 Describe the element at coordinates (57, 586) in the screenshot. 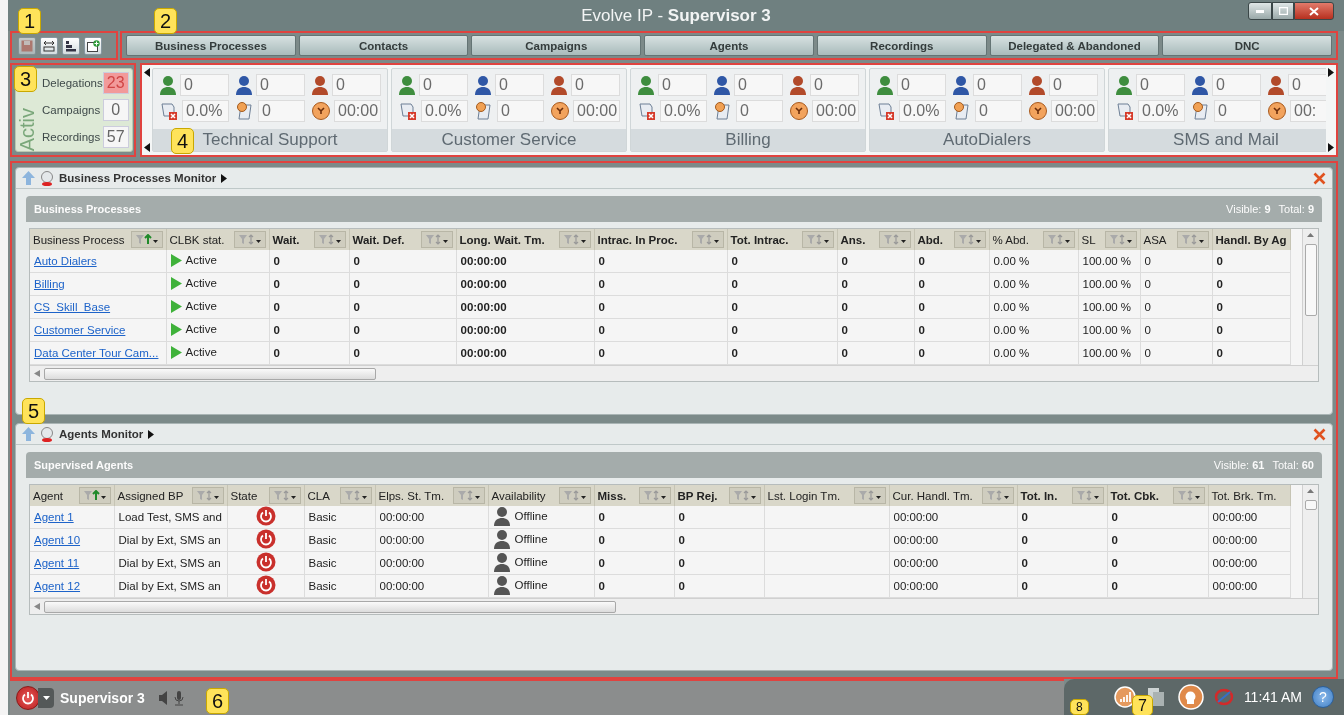

I see `table-link: Agent 12` at that location.